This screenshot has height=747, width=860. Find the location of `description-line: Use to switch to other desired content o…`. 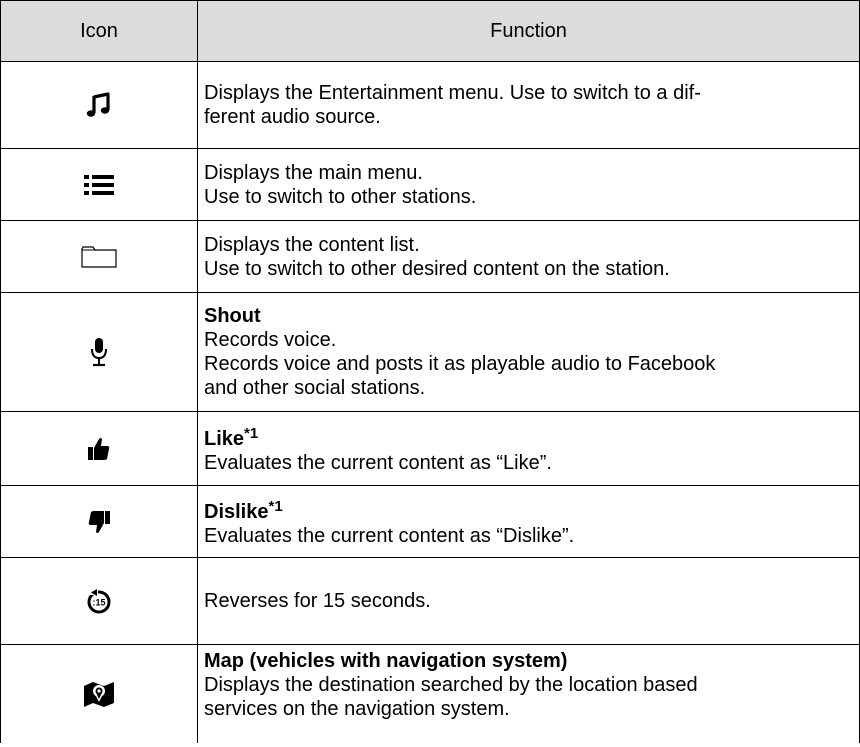

description-line: Use to switch to other desired content o… is located at coordinates (437, 268).